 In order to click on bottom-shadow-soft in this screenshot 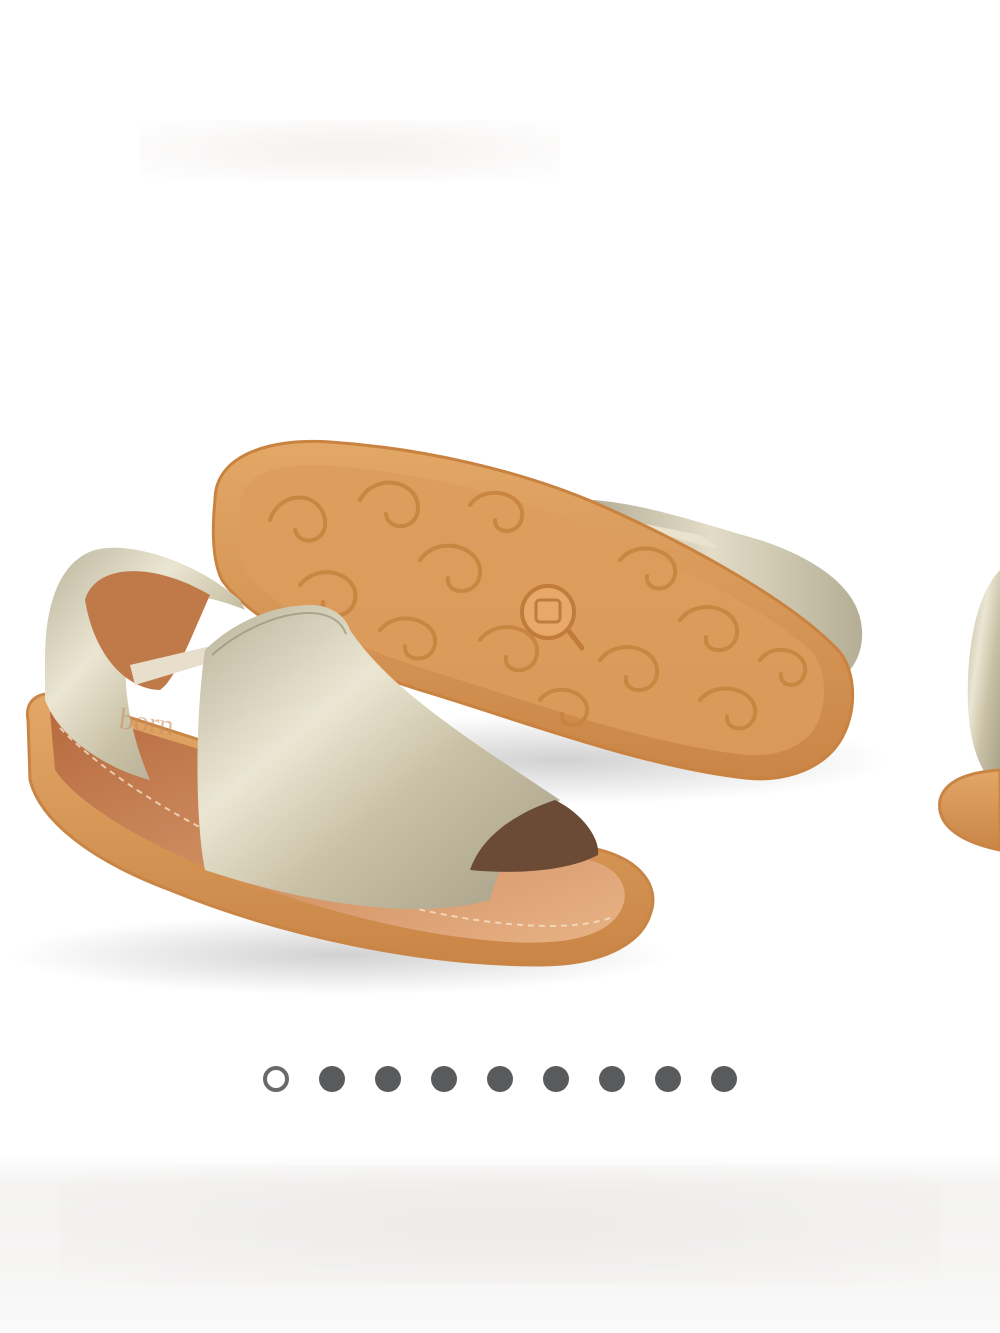, I will do `click(500, 1225)`.